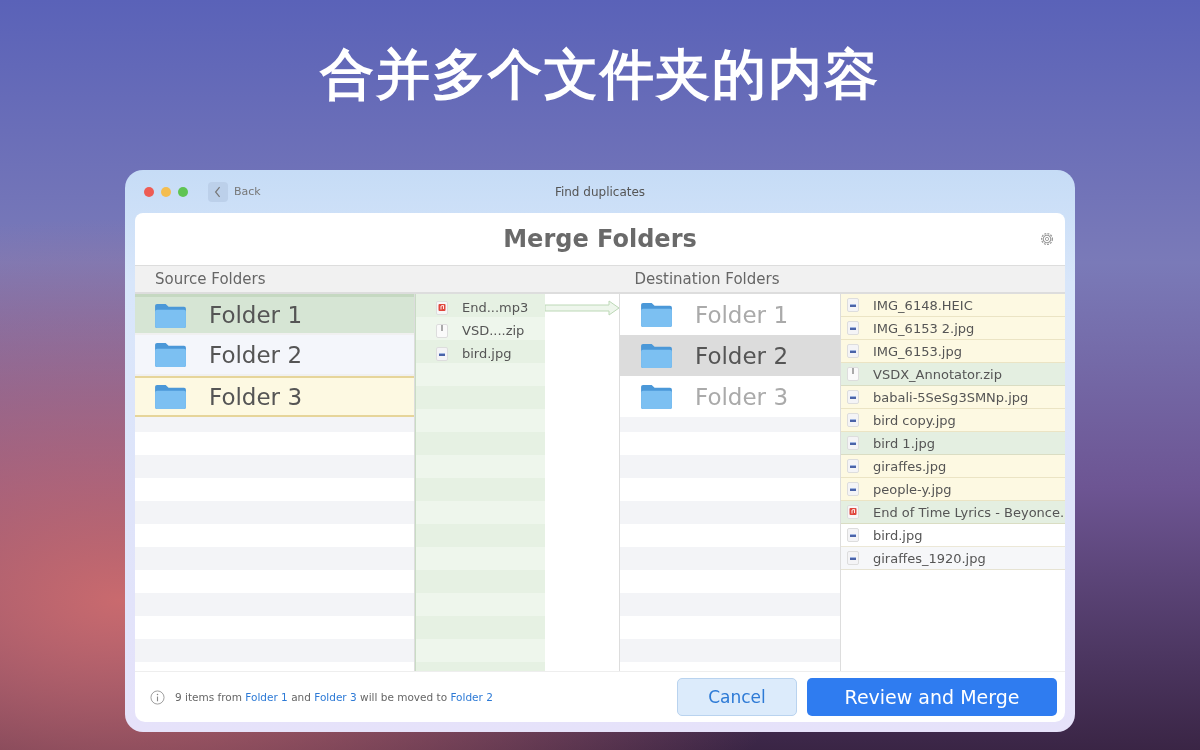  I want to click on back-icon, so click(218, 191).